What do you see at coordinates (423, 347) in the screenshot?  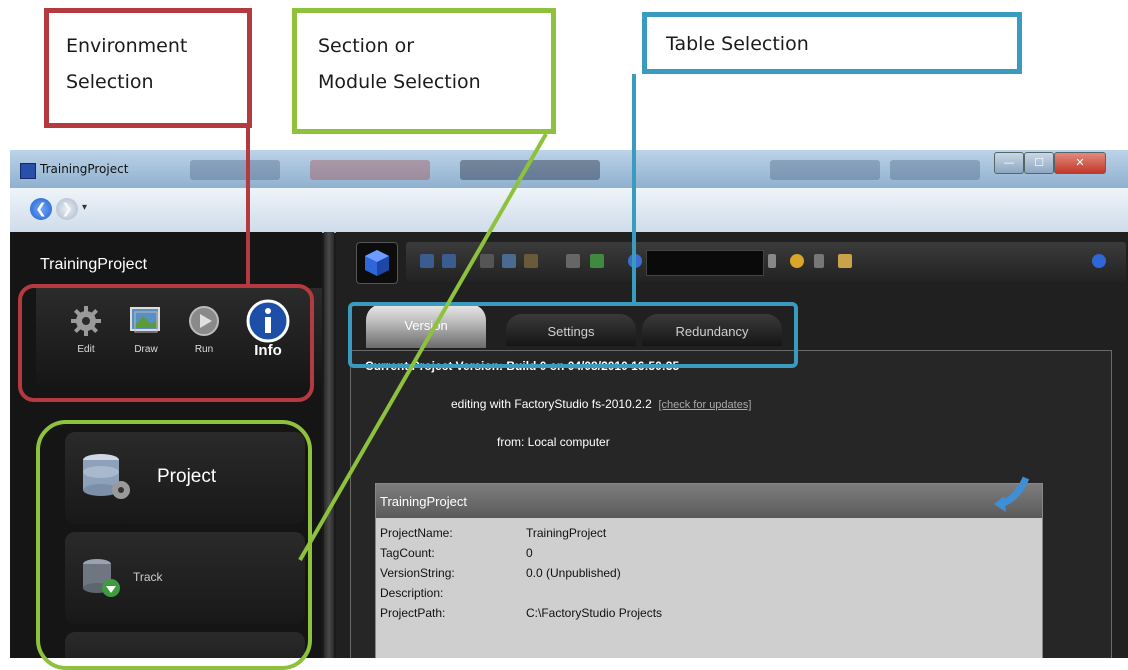 I see `section-connector-line` at bounding box center [423, 347].